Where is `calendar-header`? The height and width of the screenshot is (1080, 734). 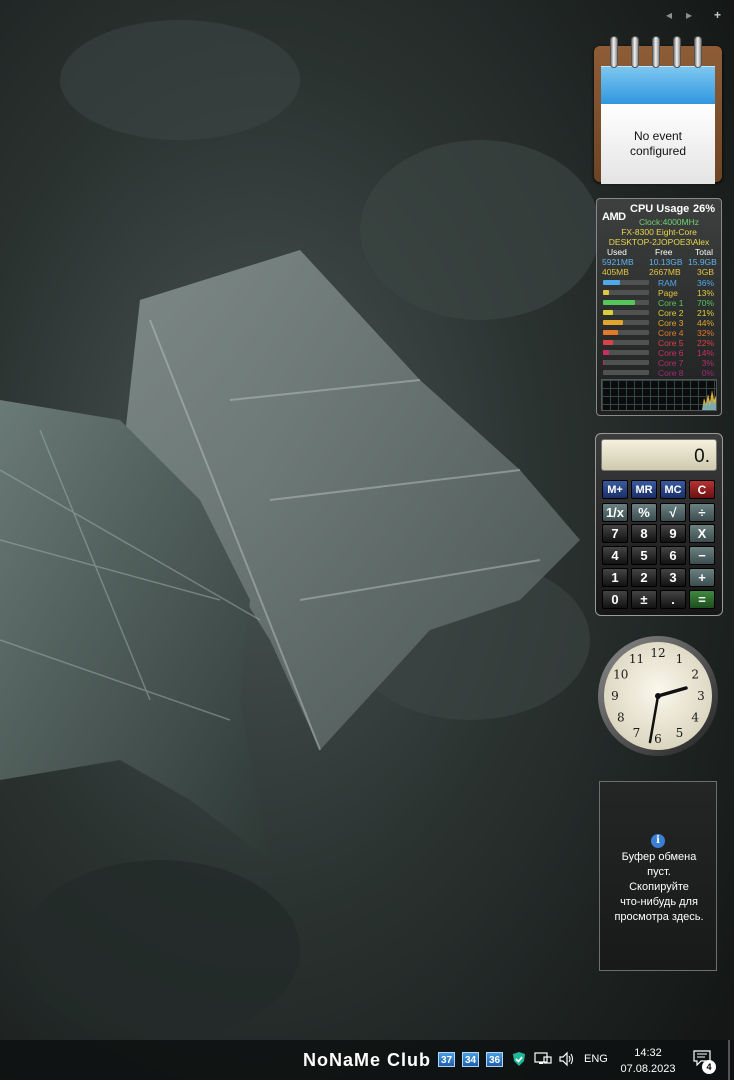 calendar-header is located at coordinates (658, 85).